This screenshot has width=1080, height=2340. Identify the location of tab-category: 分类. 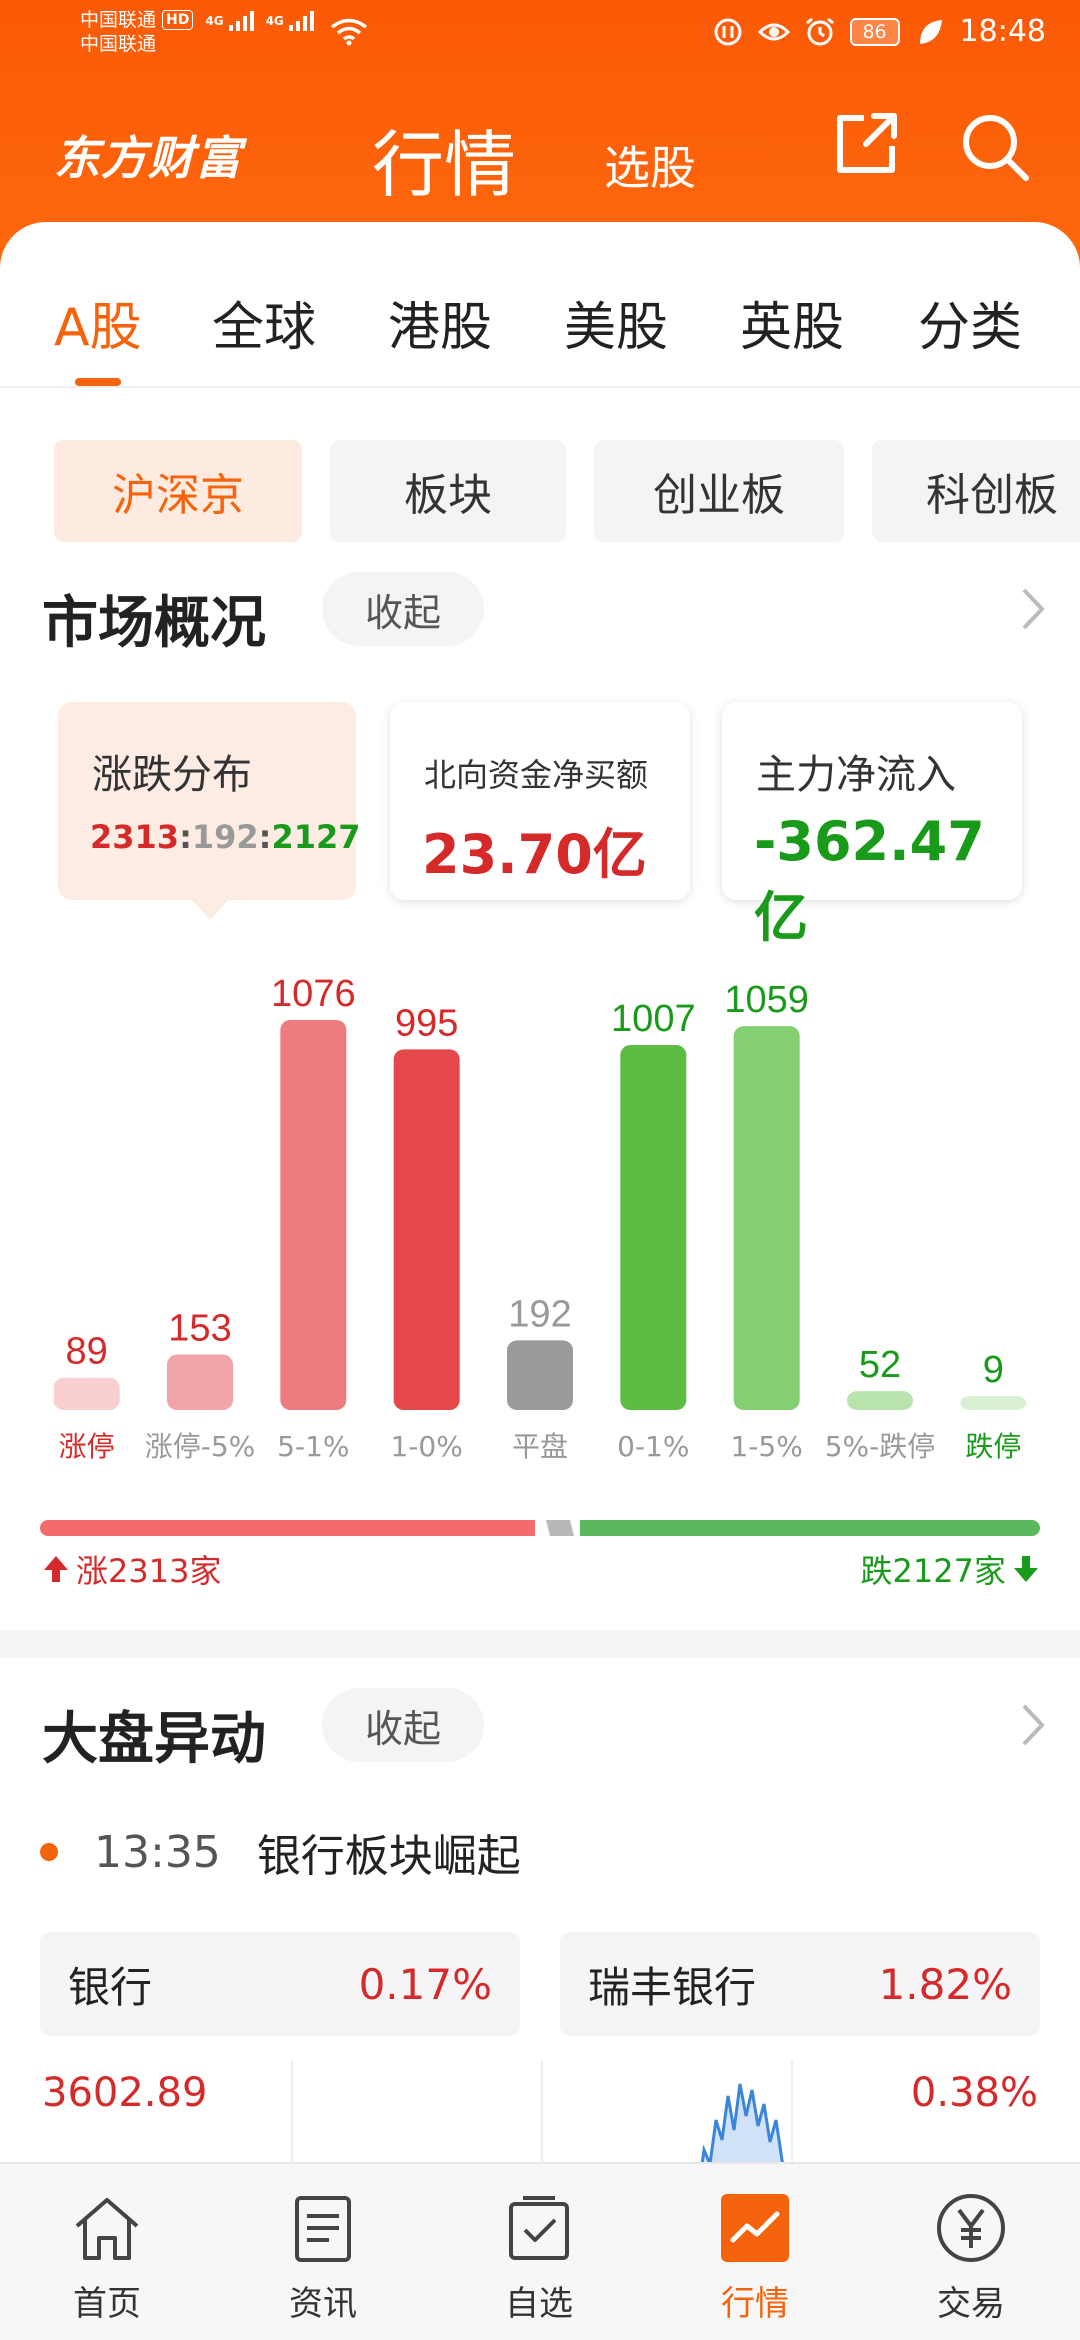
(970, 322).